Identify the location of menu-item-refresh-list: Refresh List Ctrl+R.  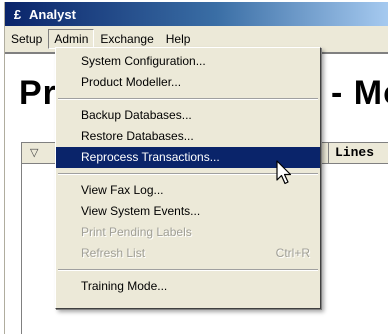
(188, 253).